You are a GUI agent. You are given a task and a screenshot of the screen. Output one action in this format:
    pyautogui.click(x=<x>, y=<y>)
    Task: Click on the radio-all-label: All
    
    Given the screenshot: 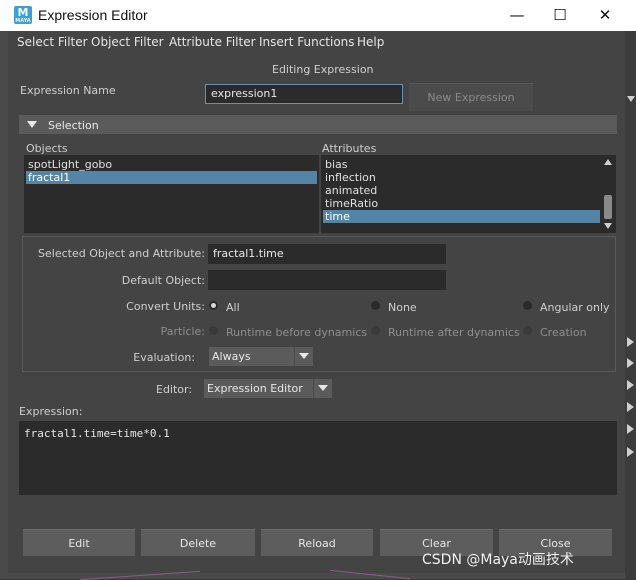 What is the action you would take?
    pyautogui.click(x=233, y=307)
    